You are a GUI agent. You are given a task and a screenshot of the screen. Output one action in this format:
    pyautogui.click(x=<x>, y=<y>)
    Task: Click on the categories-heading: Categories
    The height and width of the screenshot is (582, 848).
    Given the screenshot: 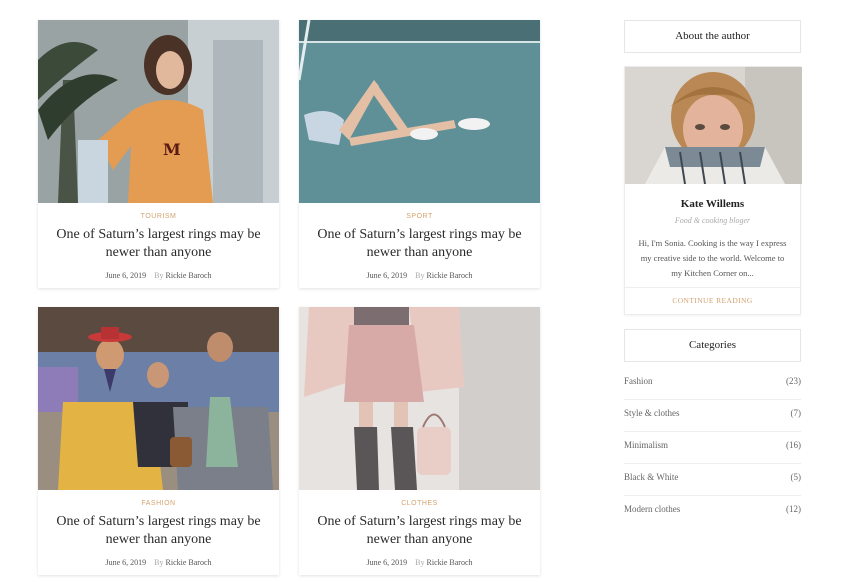 What is the action you would take?
    pyautogui.click(x=712, y=345)
    